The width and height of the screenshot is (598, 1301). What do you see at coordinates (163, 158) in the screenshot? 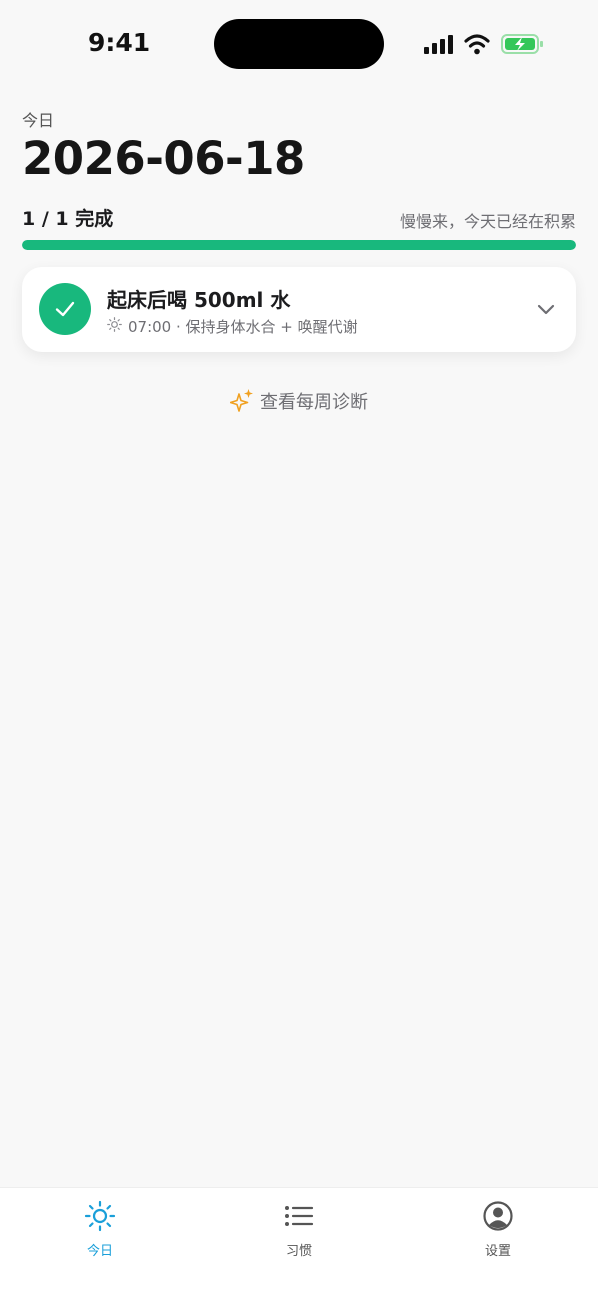
I see `page-title-date: 2026-06-18` at bounding box center [163, 158].